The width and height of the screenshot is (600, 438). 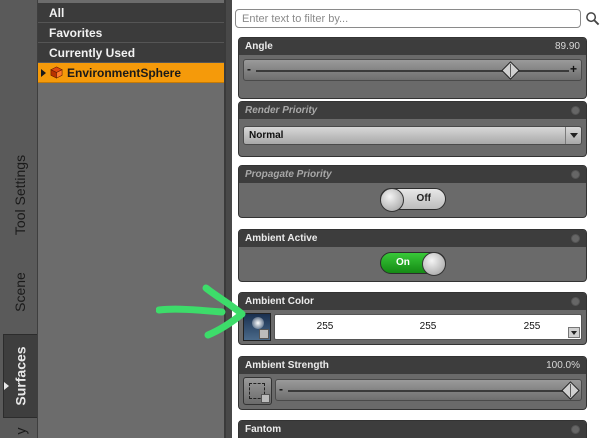 What do you see at coordinates (56, 72) in the screenshot?
I see `cube-icon` at bounding box center [56, 72].